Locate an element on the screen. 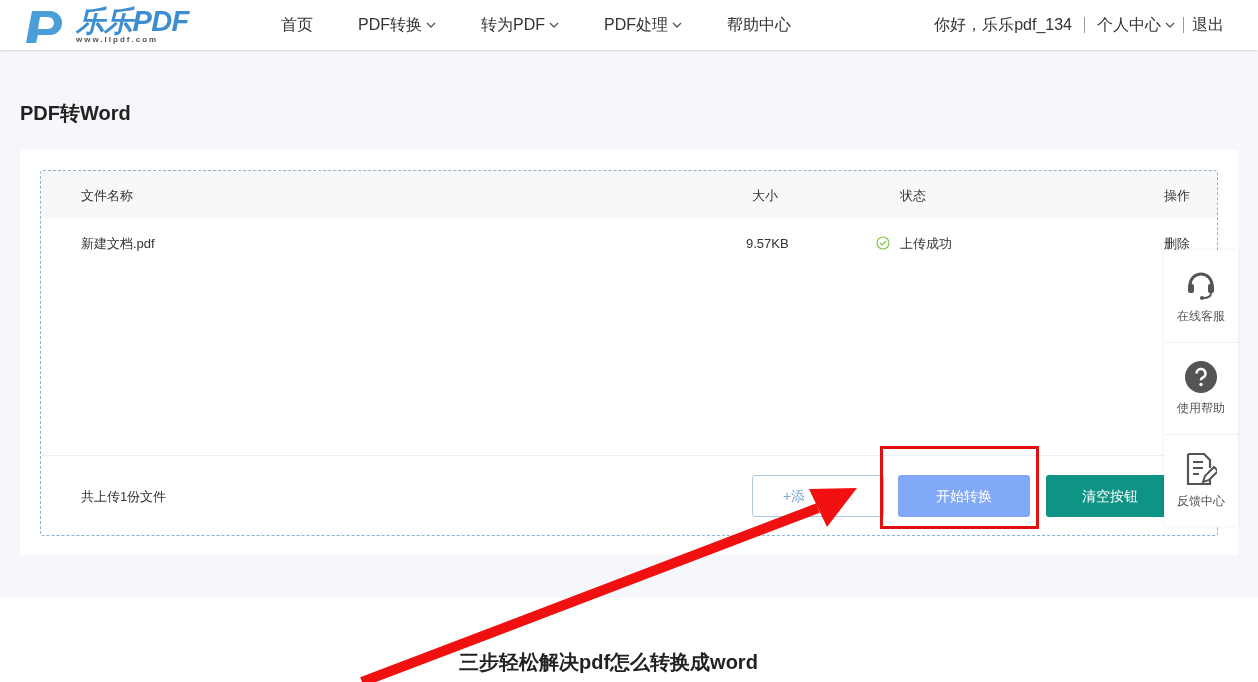 The height and width of the screenshot is (682, 1258). nav-link: 转为PDF is located at coordinates (520, 25).